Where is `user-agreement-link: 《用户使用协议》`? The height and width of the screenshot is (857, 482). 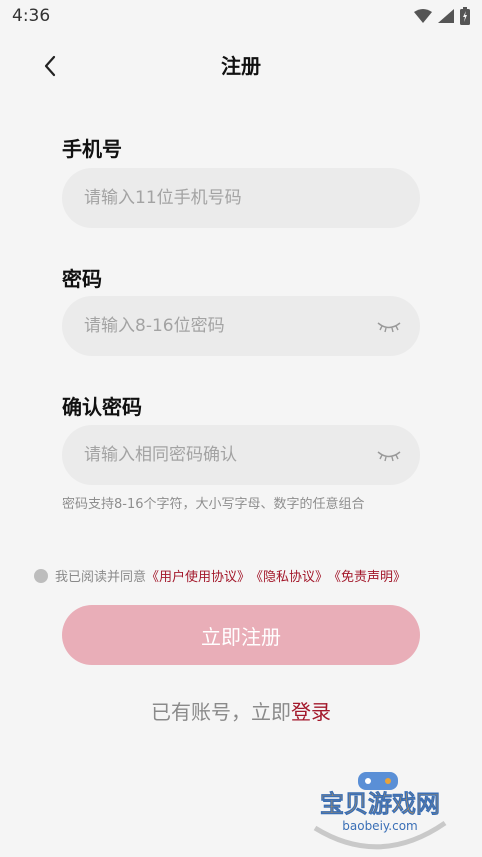
user-agreement-link: 《用户使用协议》 is located at coordinates (198, 575).